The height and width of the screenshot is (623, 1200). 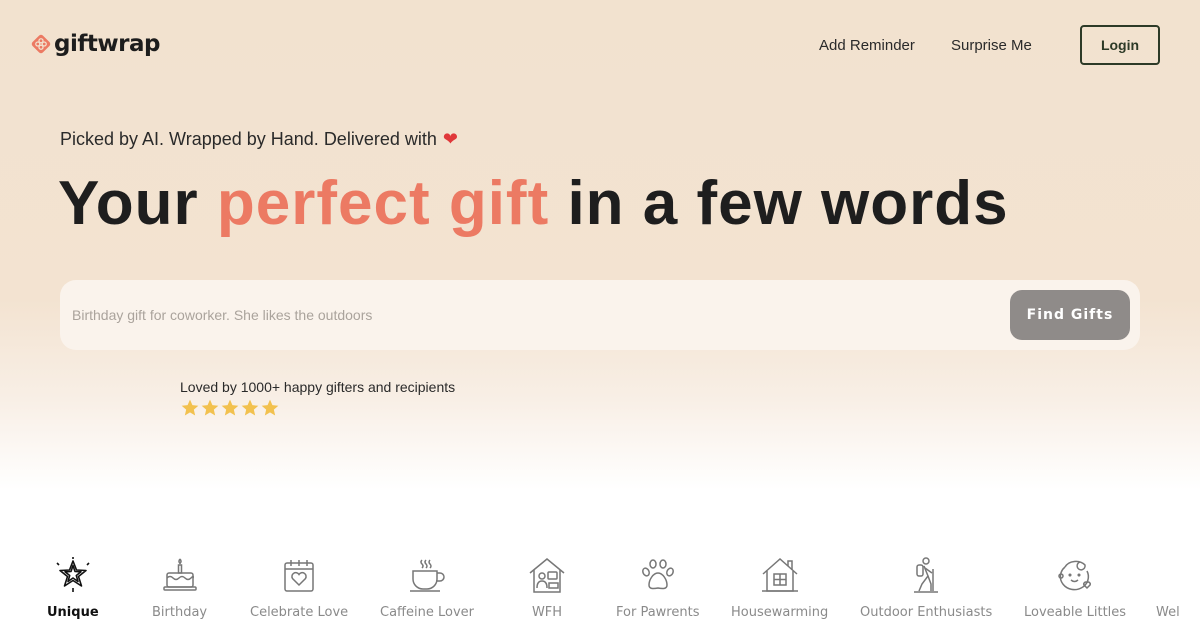 What do you see at coordinates (658, 612) in the screenshot?
I see `category-label: For Pawrents` at bounding box center [658, 612].